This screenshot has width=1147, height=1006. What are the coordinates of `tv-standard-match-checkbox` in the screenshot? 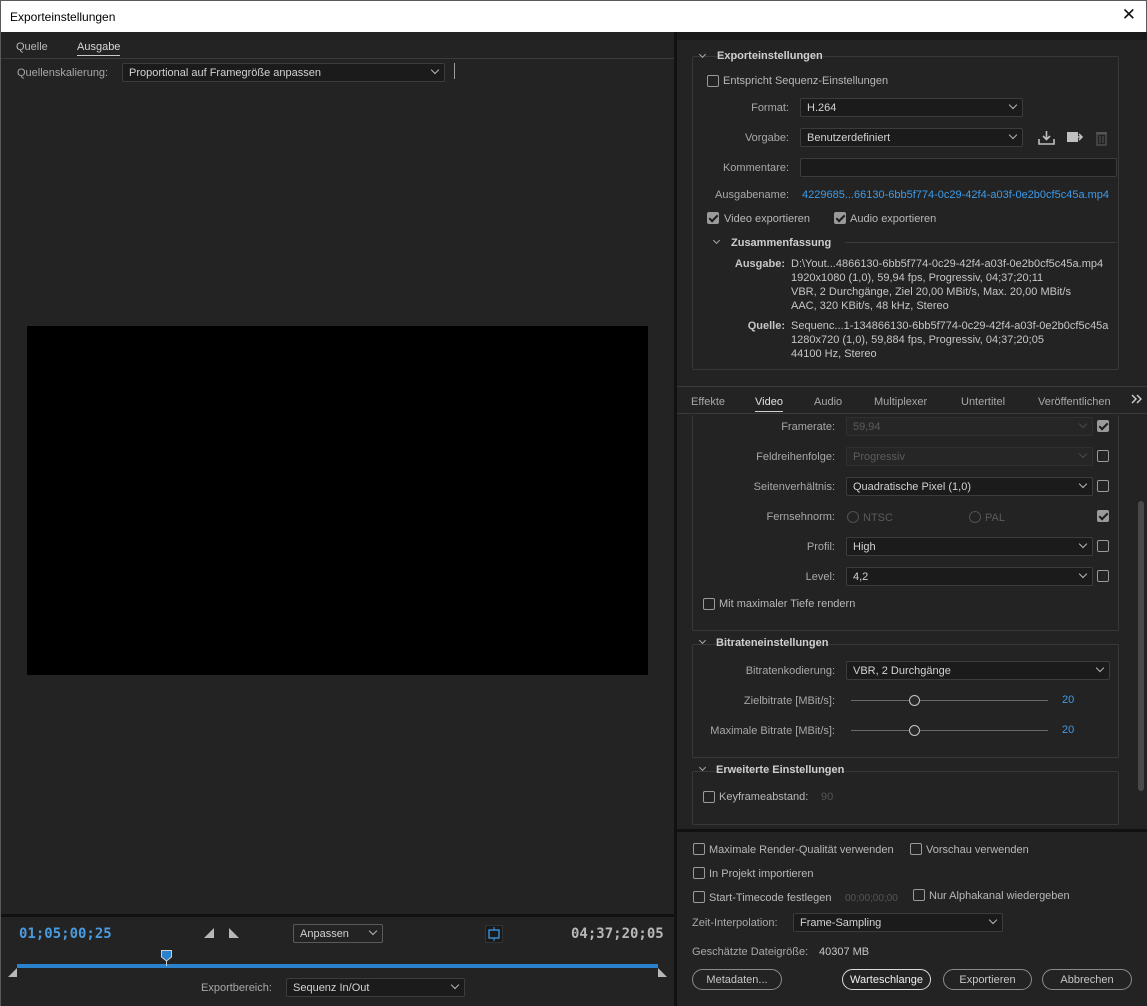 It's located at (1103, 516).